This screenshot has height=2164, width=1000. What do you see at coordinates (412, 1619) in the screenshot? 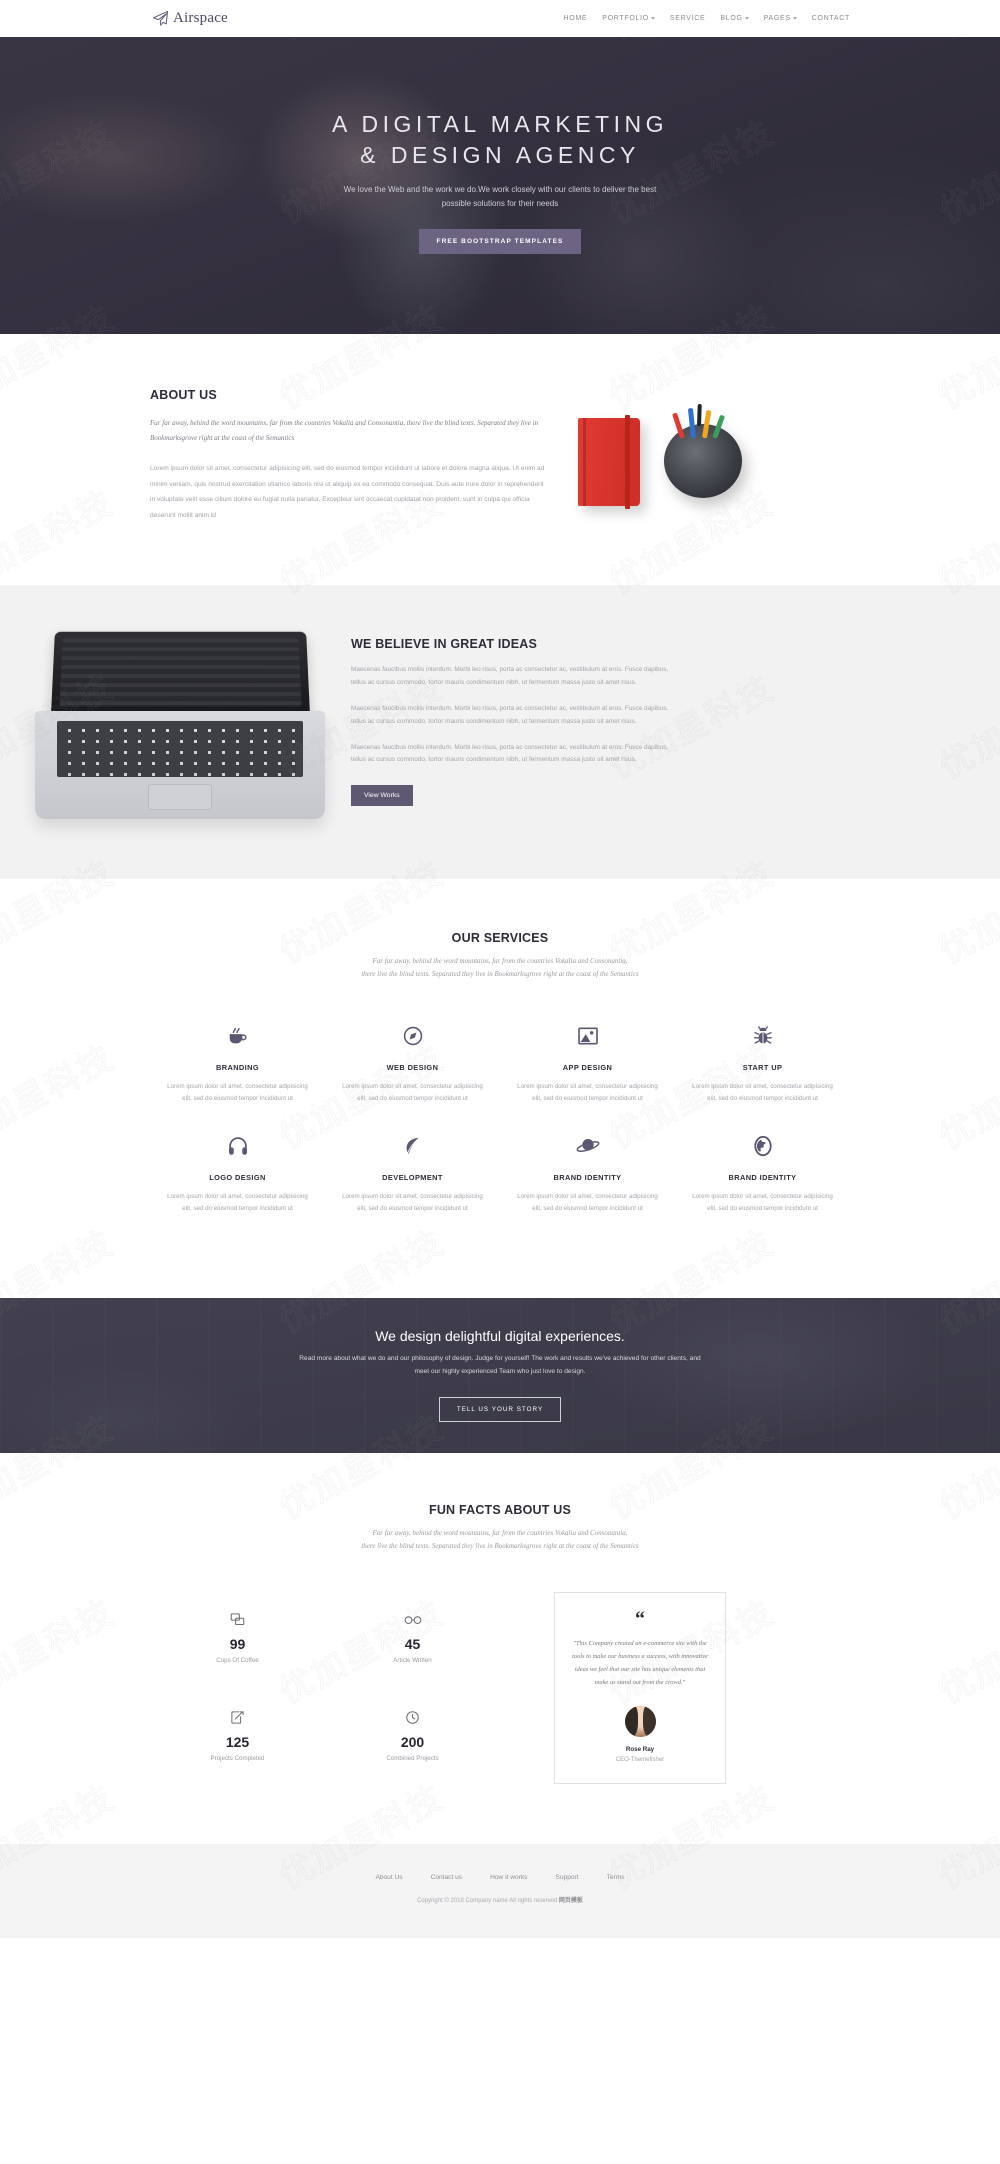
I see `glasses-icon` at bounding box center [412, 1619].